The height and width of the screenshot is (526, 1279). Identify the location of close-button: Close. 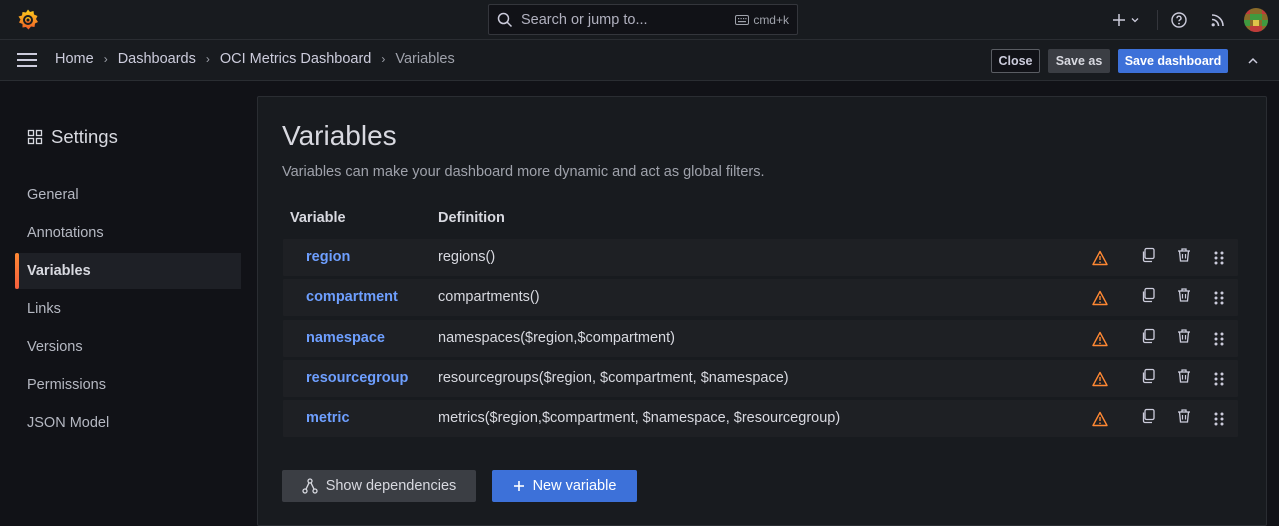
(1015, 61).